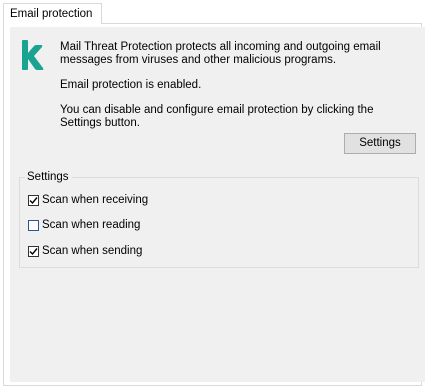 The height and width of the screenshot is (389, 425). I want to click on scan-when-reading-label: Scan when reading, so click(91, 225).